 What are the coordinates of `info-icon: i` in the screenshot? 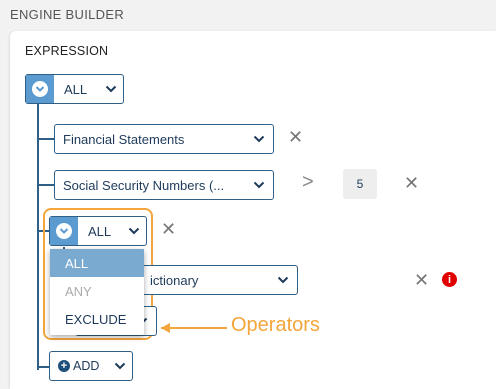 It's located at (449, 279).